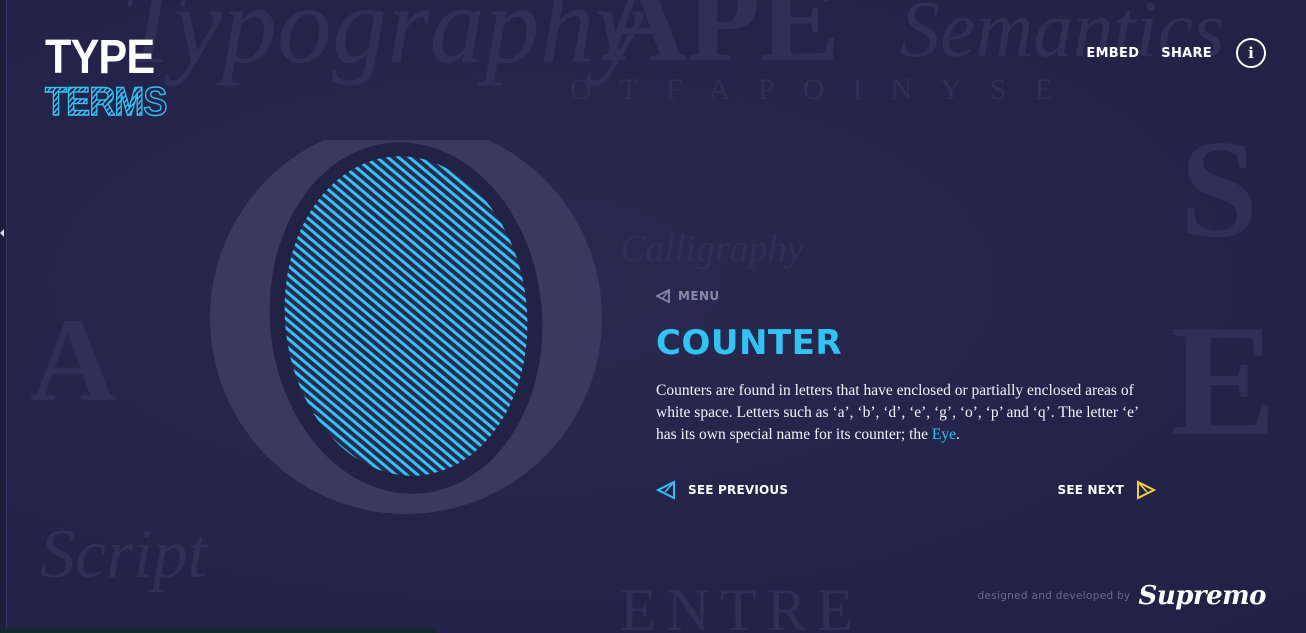 The width and height of the screenshot is (1306, 633). What do you see at coordinates (738, 490) in the screenshot?
I see `see-previous-label: SEE PREVIOUS` at bounding box center [738, 490].